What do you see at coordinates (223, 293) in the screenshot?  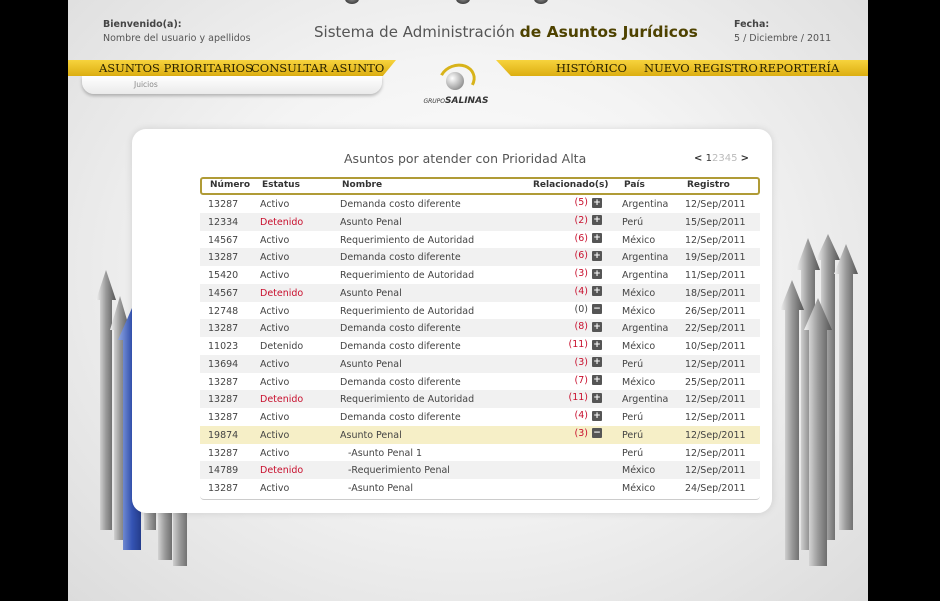 I see `cell-numero: 14567` at bounding box center [223, 293].